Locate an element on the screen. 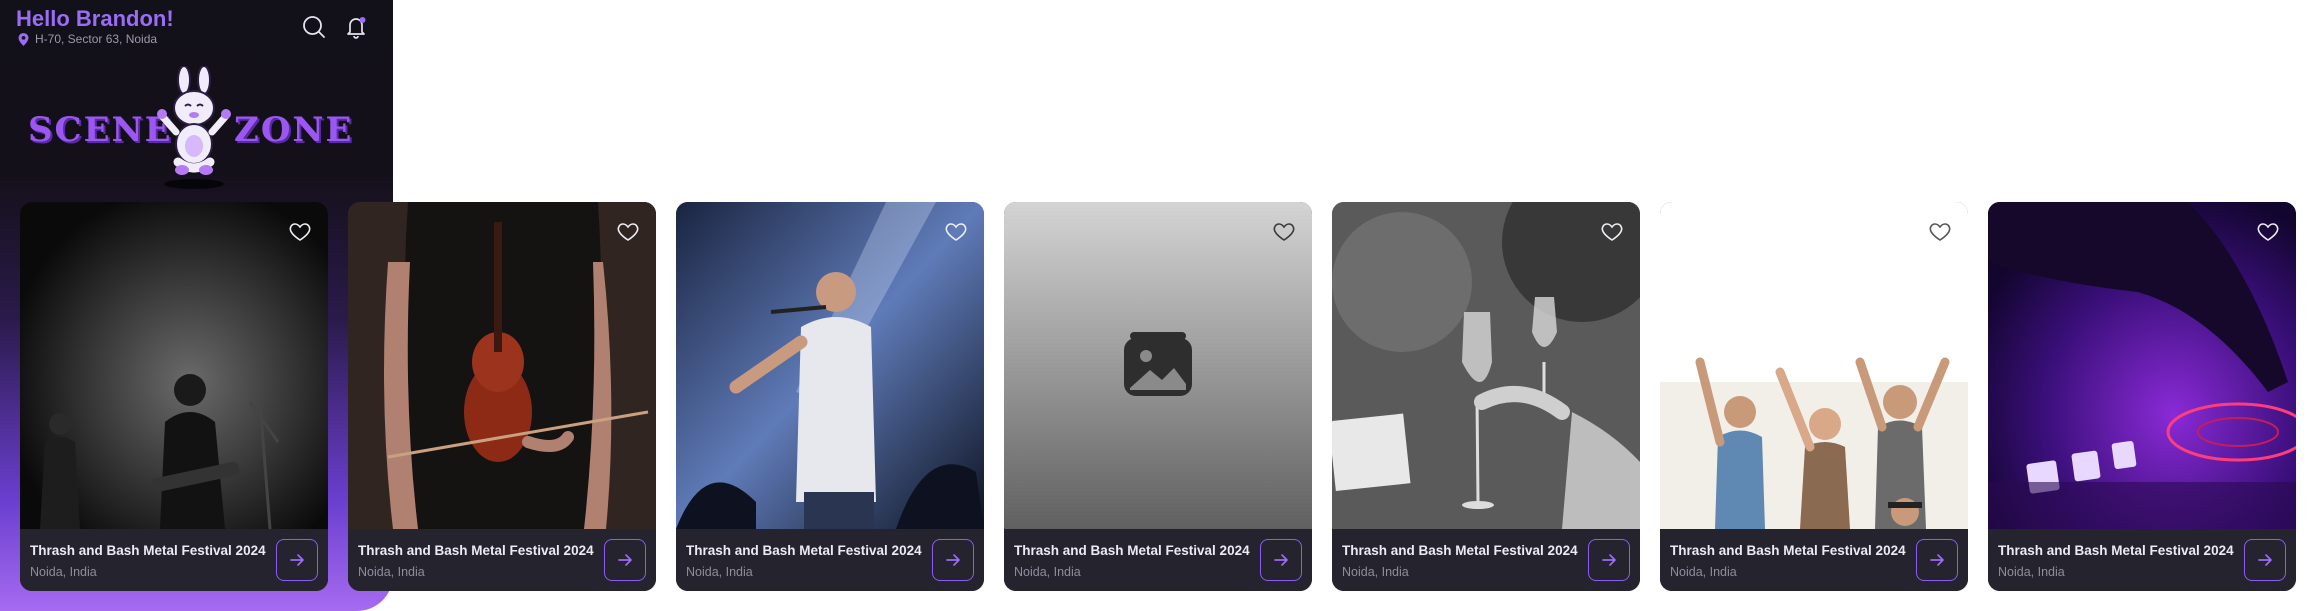 The height and width of the screenshot is (611, 2316). scene-zone-logo: SCENE ZONE is located at coordinates (188, 131).